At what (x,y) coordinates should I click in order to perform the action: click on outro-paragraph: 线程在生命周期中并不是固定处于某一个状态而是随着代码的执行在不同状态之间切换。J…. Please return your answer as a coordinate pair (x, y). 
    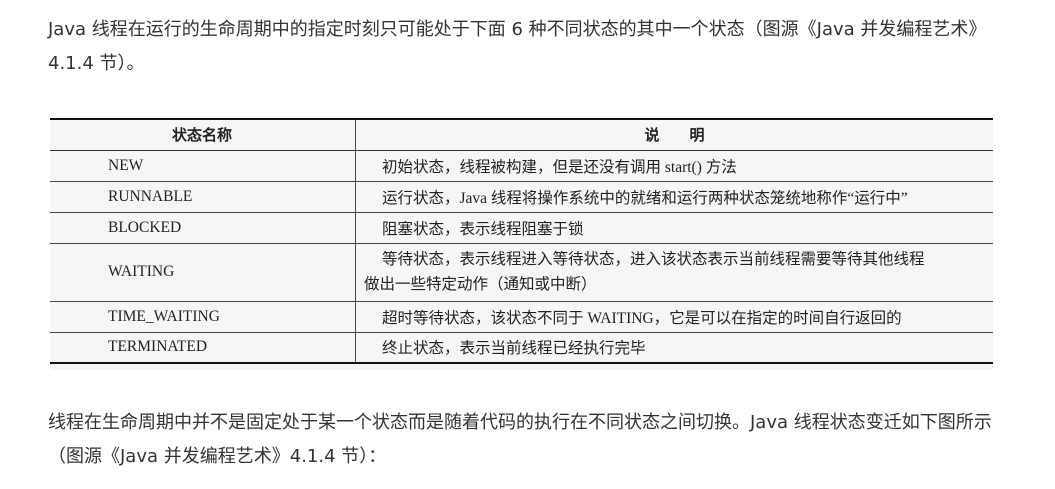
    Looking at the image, I should click on (520, 439).